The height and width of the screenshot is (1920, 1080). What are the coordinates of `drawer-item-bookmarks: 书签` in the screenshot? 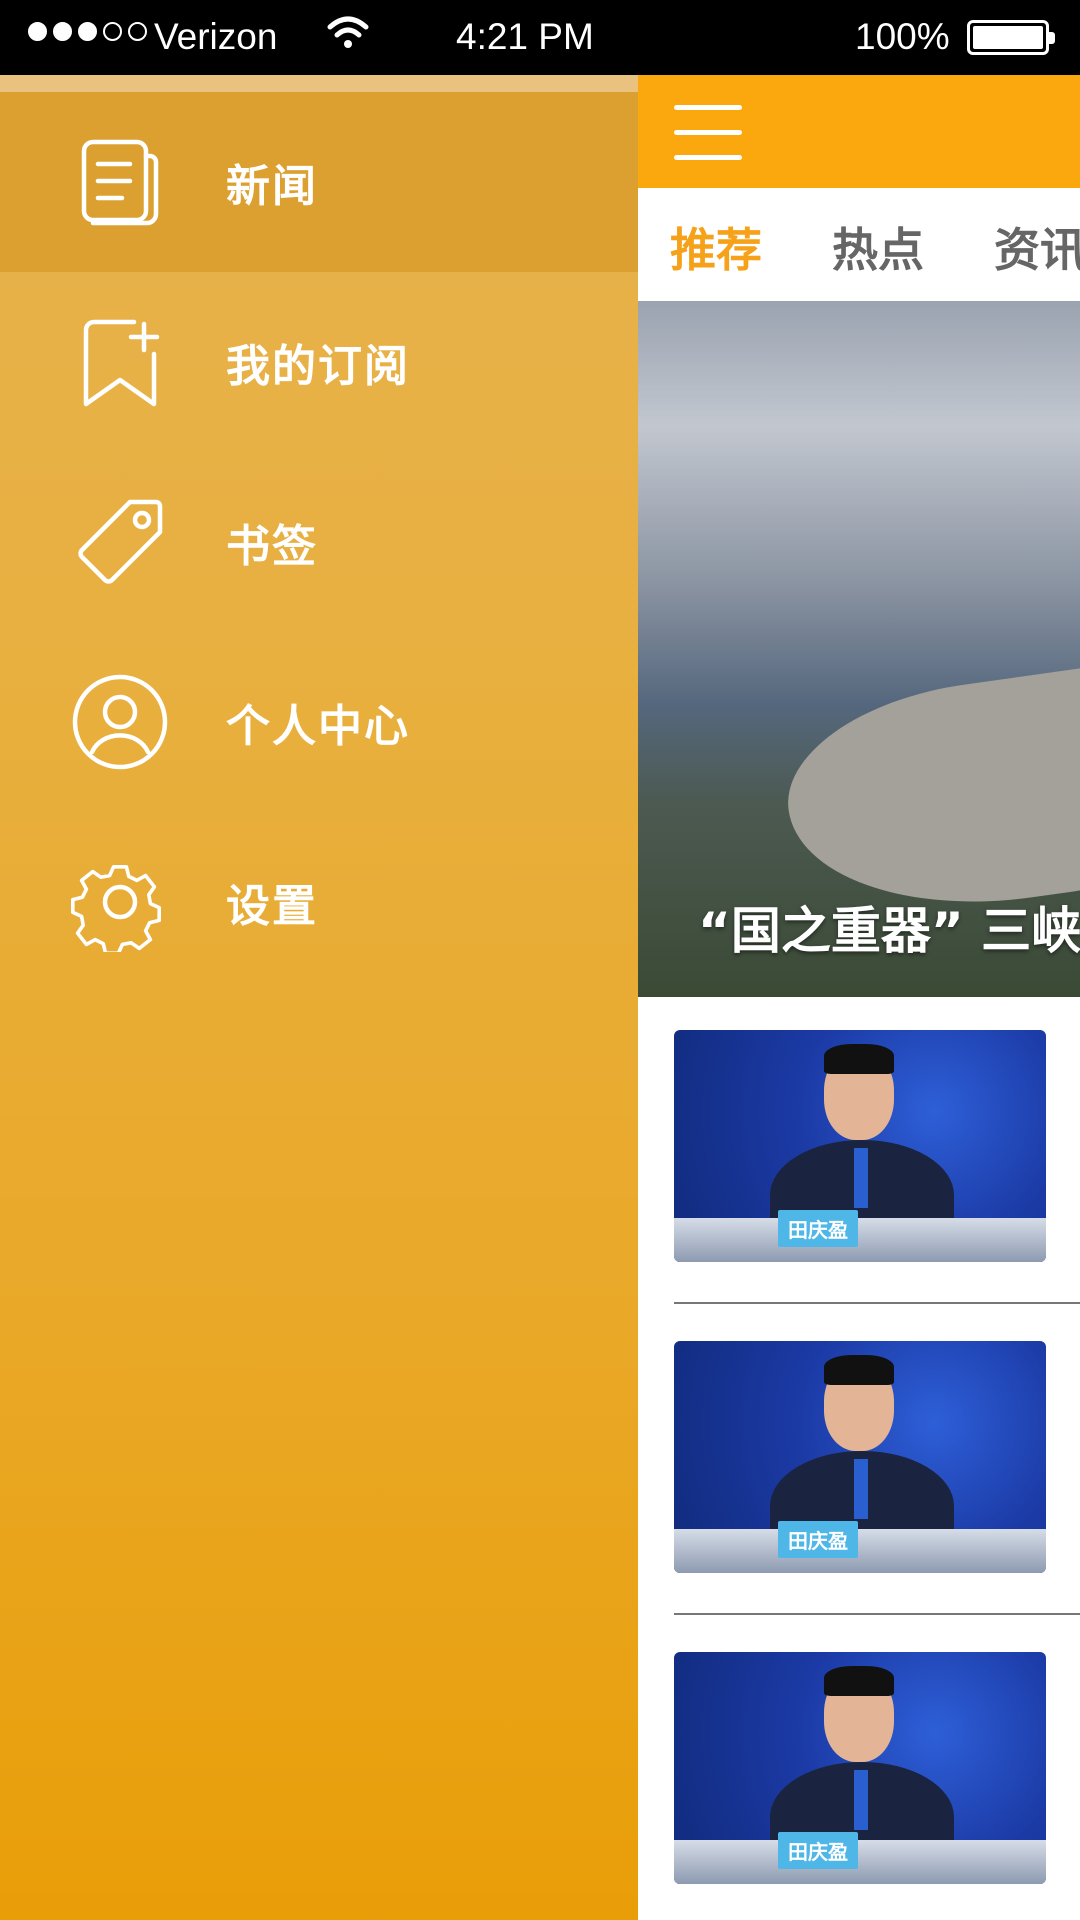 It's located at (319, 542).